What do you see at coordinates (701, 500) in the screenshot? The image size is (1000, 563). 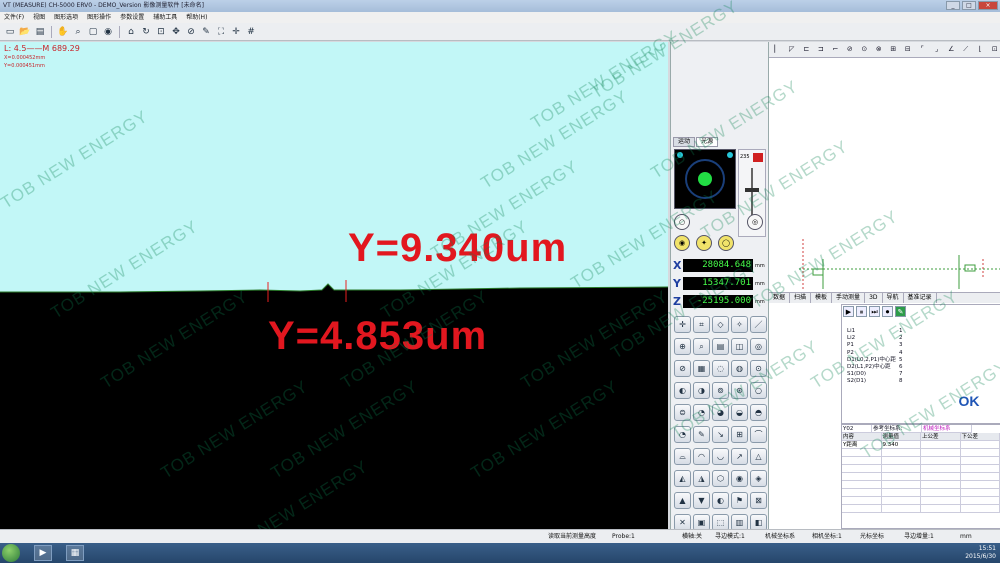 I see `measure-tool-icon: ▼` at bounding box center [701, 500].